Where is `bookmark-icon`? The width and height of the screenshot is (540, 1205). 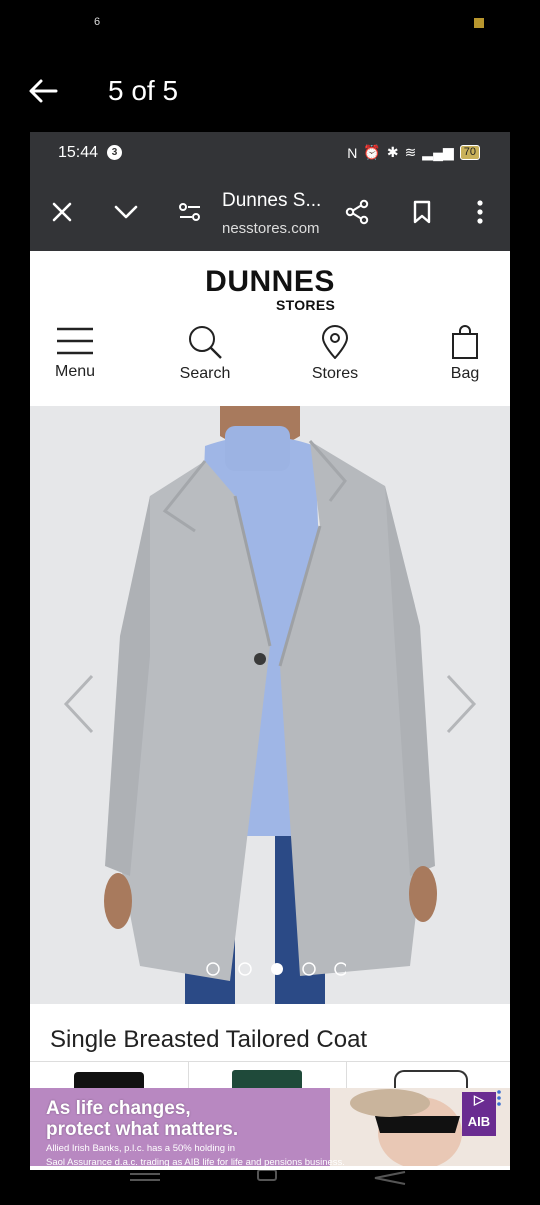
bookmark-icon is located at coordinates (422, 212).